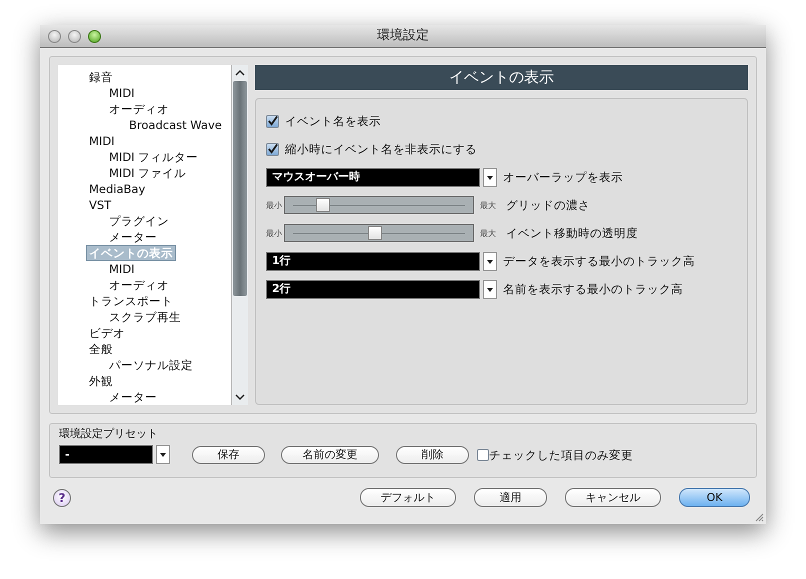 The height and width of the screenshot is (579, 806). Describe the element at coordinates (373, 177) in the screenshot. I see `dropdown-field: マウスオーバー時` at that location.